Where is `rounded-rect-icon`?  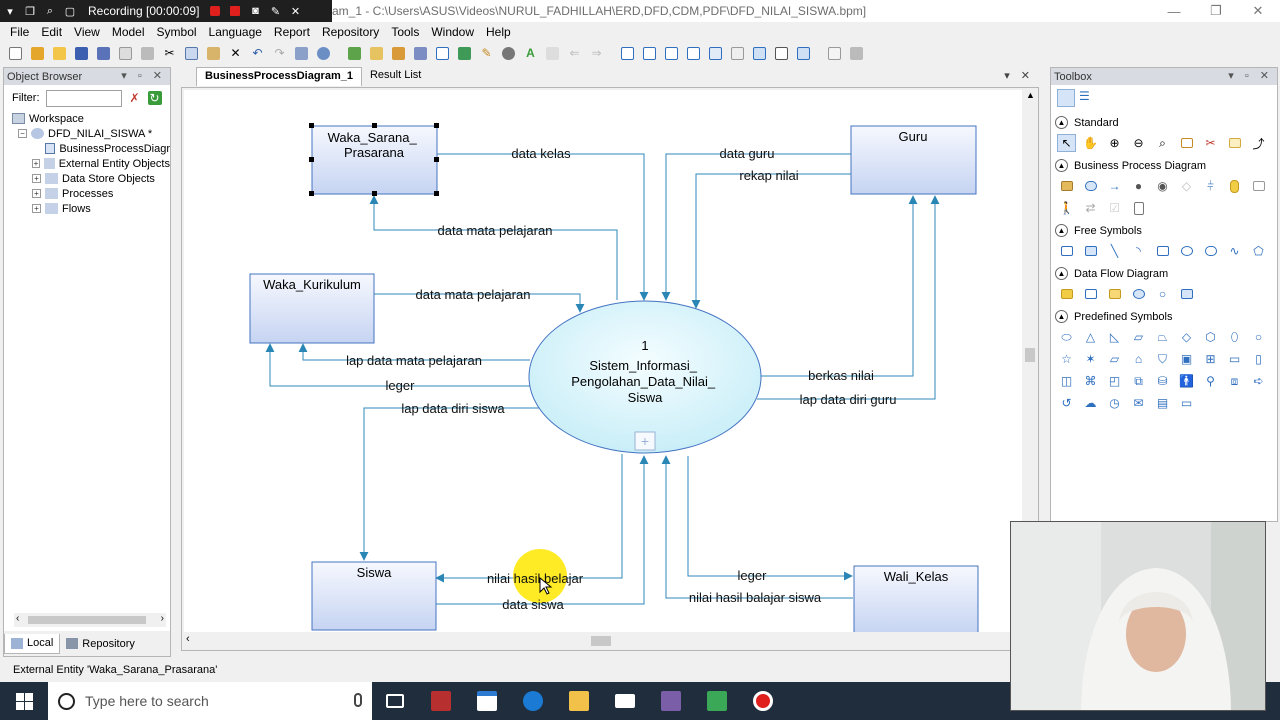 rounded-rect-icon is located at coordinates (1210, 251).